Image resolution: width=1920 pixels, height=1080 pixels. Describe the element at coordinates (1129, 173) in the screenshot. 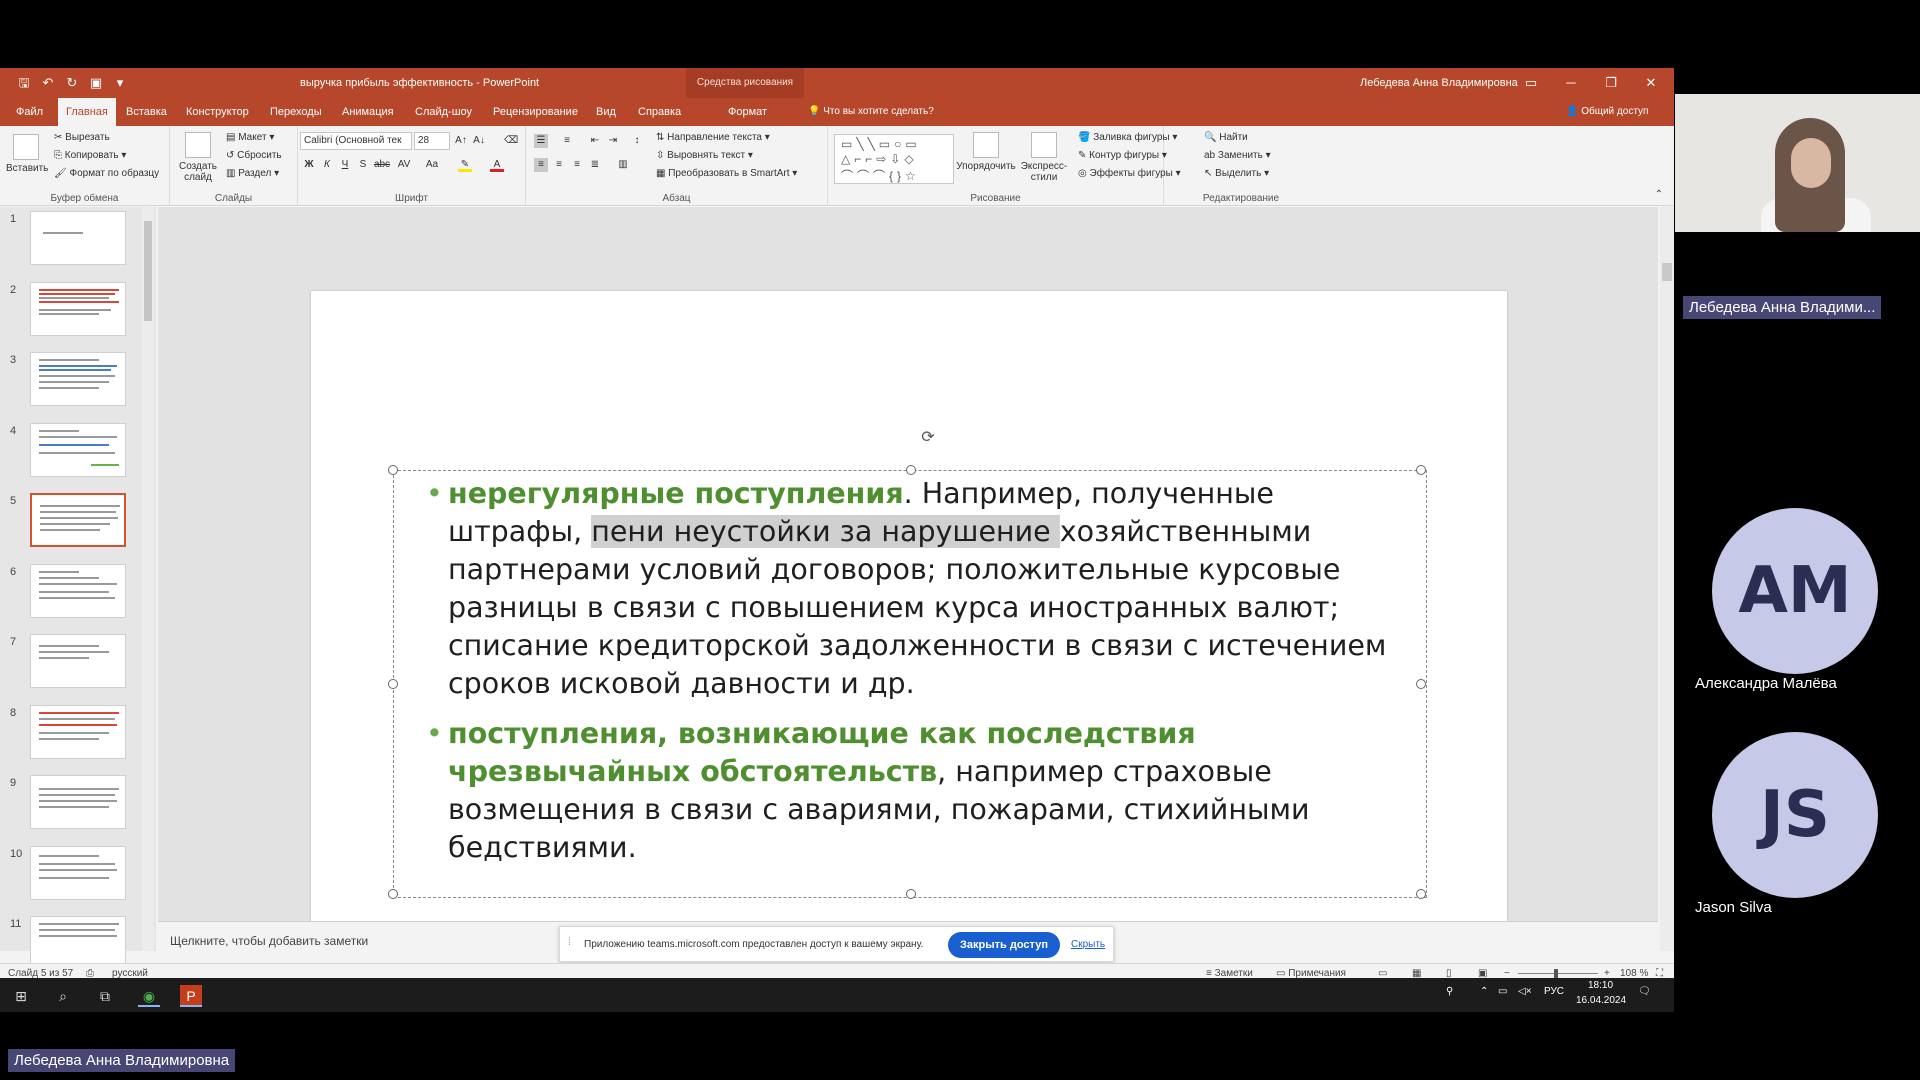

I see `shape-effects-button: ◎ Эффекты фигуры ▾` at that location.